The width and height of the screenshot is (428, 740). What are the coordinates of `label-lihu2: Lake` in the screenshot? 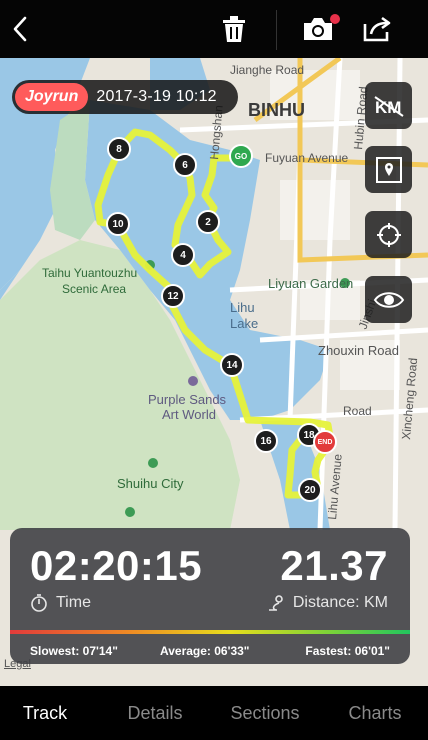 It's located at (244, 323).